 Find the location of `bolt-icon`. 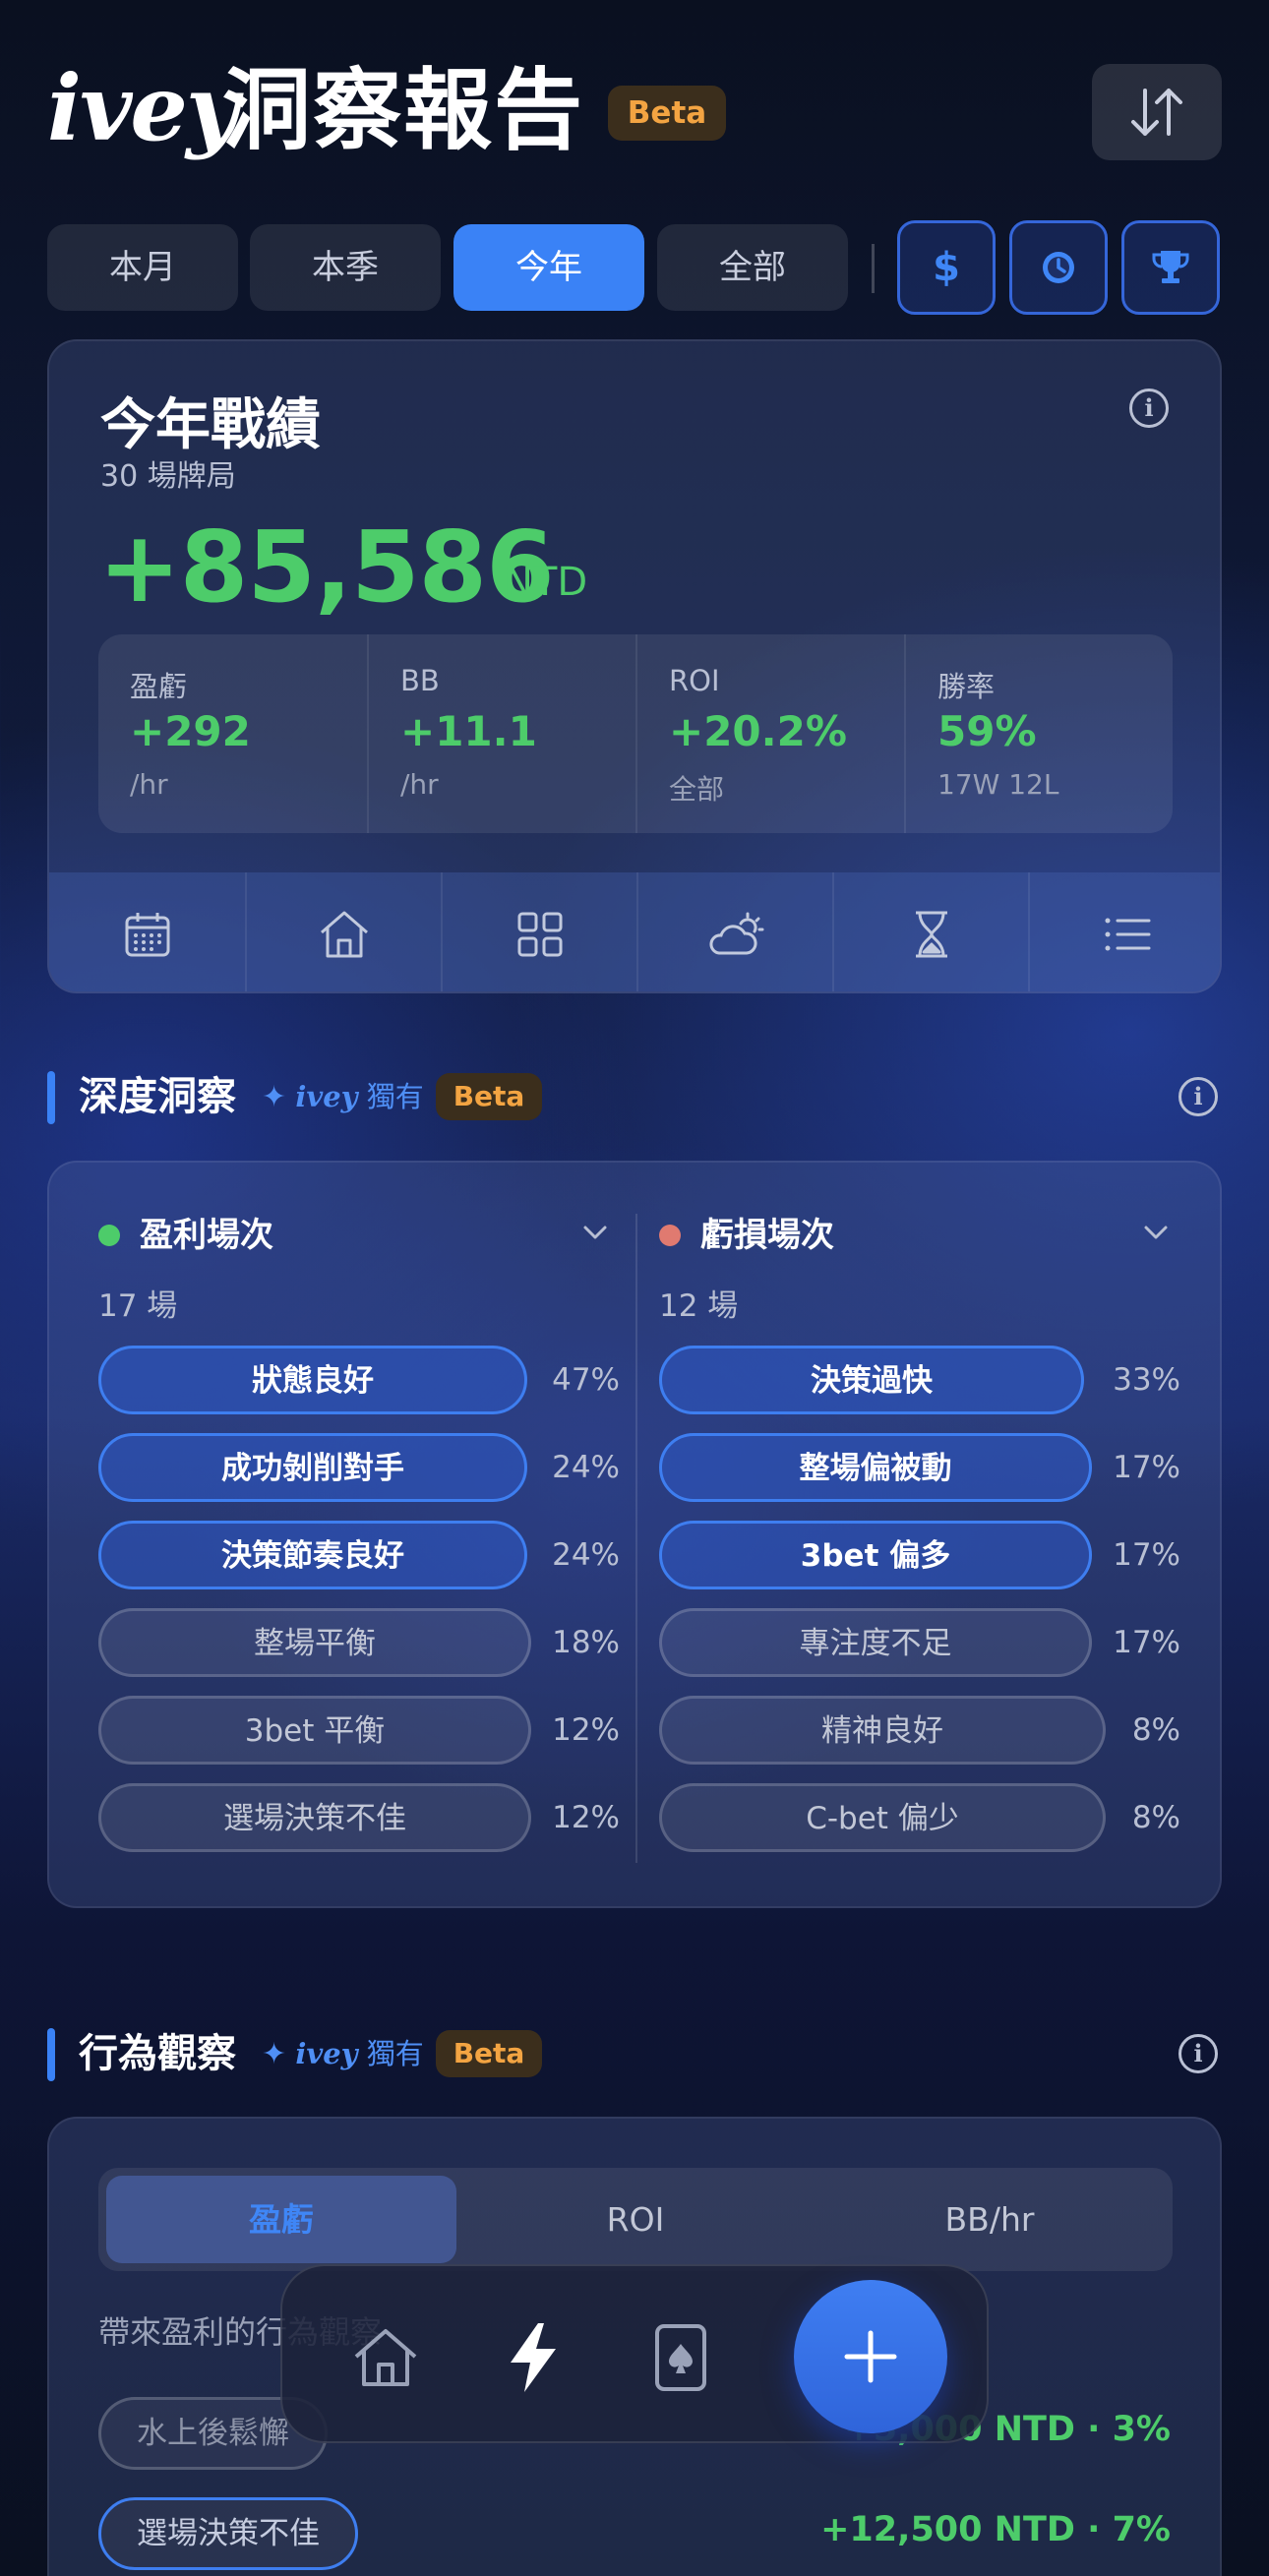

bolt-icon is located at coordinates (533, 2358).